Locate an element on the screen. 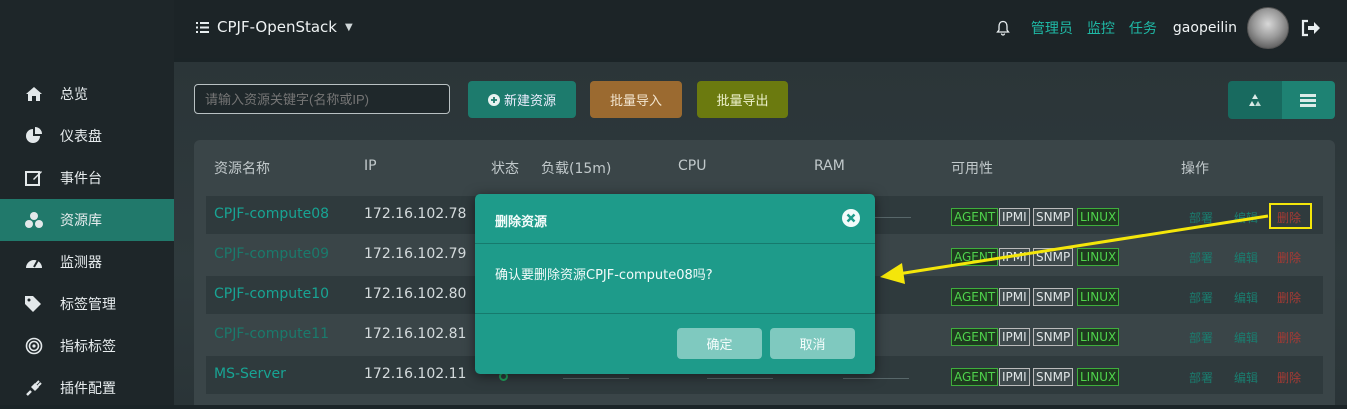 The image size is (1347, 409). cancel-button: 取消 is located at coordinates (812, 343).